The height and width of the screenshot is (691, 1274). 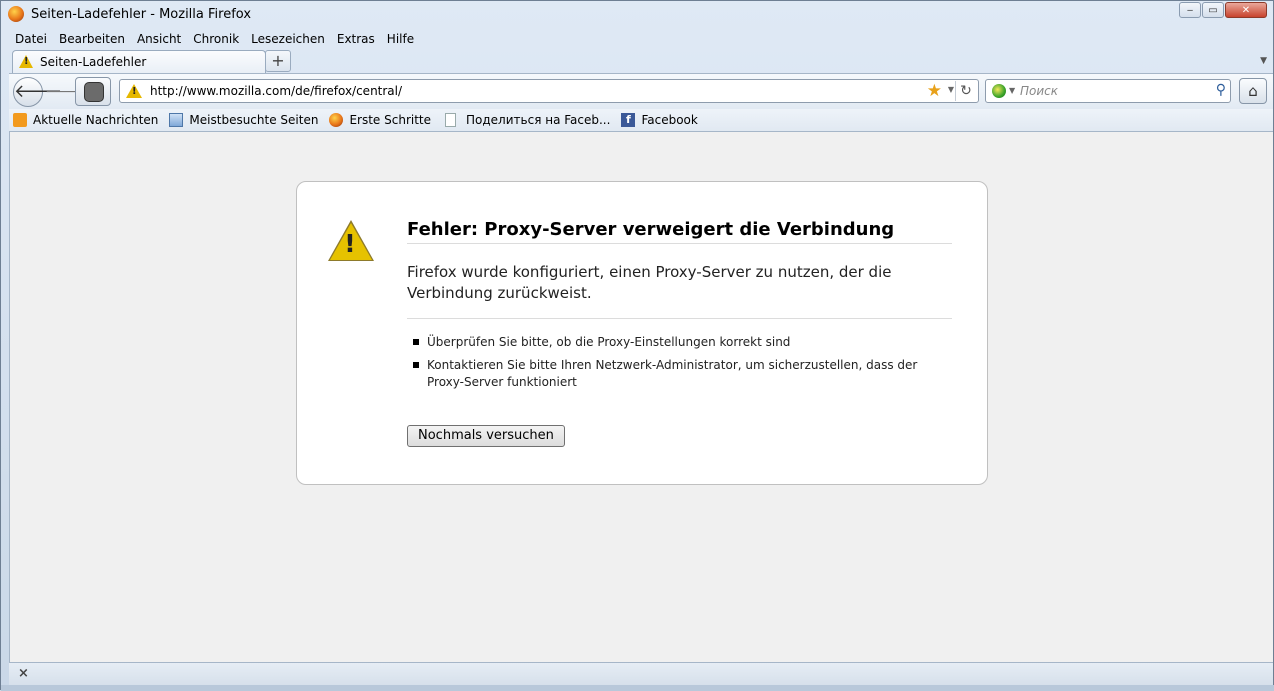 I want to click on stop-button, so click(x=93, y=91).